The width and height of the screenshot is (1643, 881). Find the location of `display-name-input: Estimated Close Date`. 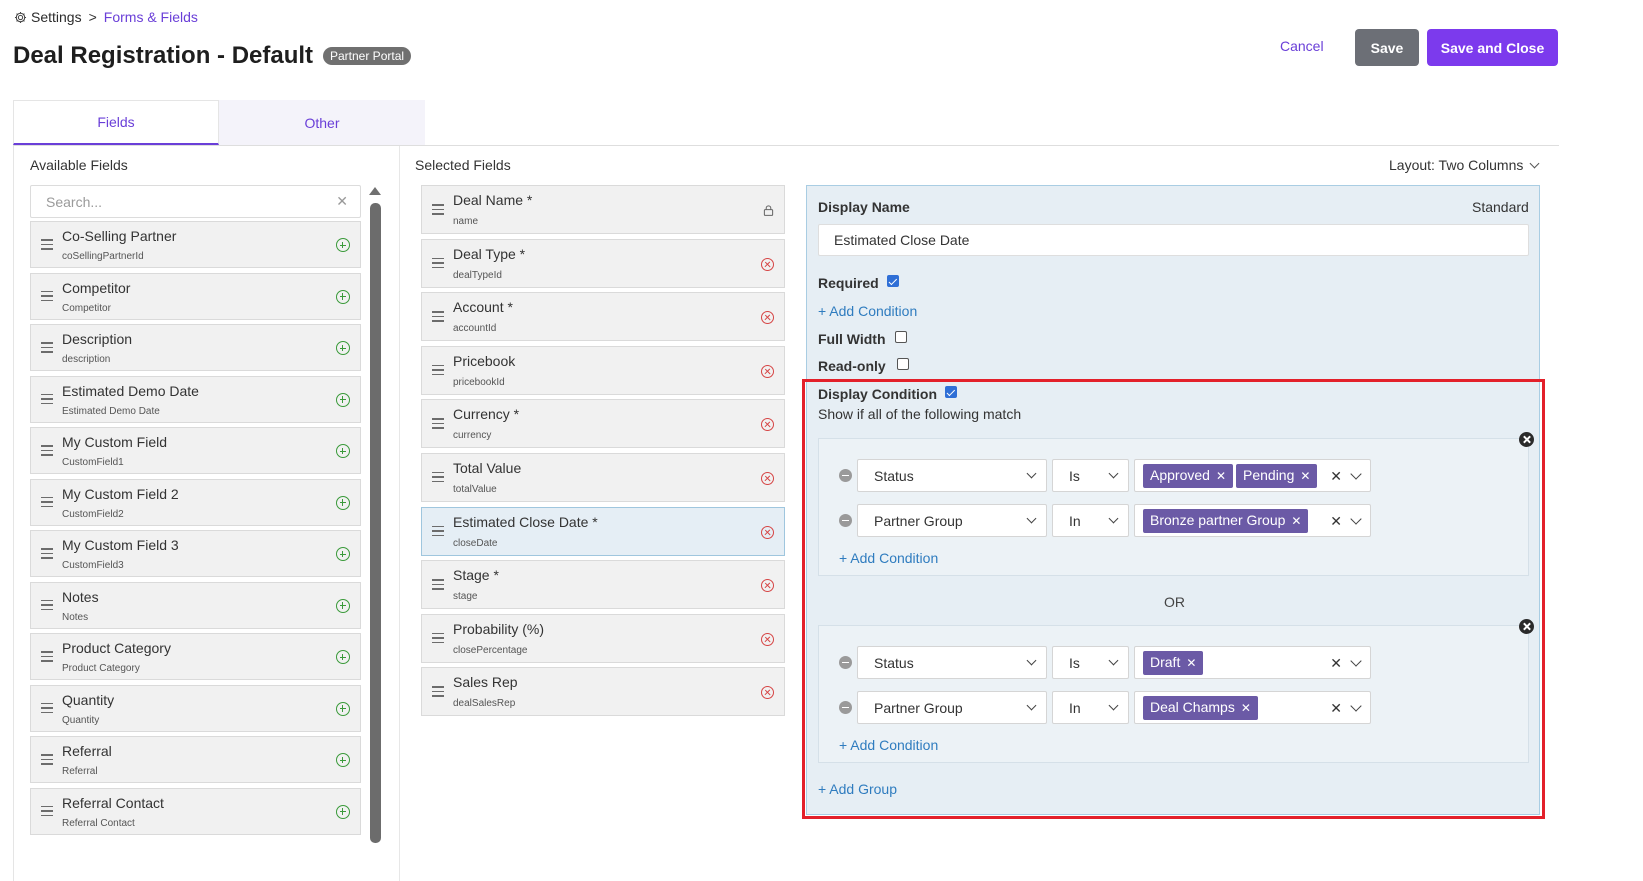

display-name-input: Estimated Close Date is located at coordinates (1173, 240).